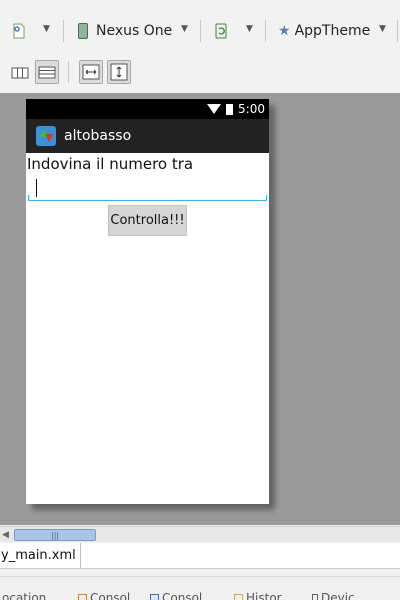  What do you see at coordinates (200, 73) in the screenshot?
I see `view-toolbar` at bounding box center [200, 73].